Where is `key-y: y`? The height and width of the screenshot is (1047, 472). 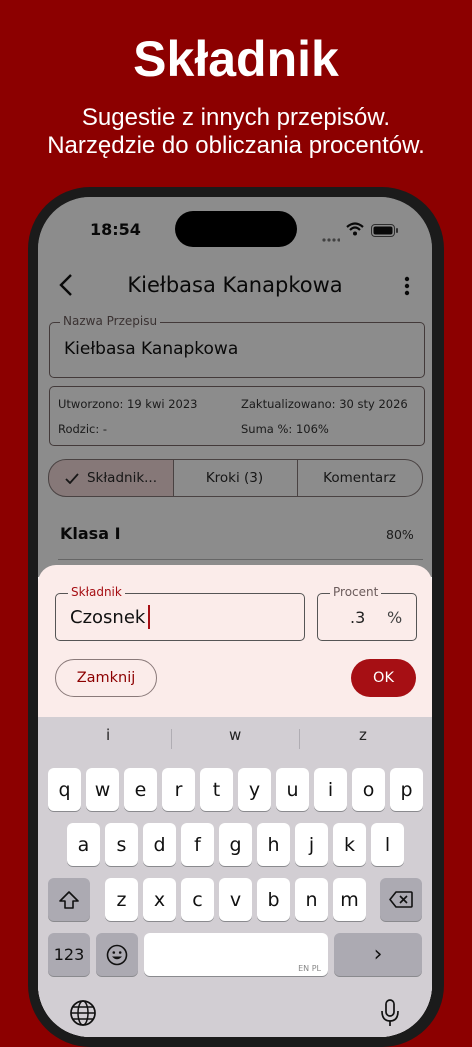 key-y: y is located at coordinates (254, 789).